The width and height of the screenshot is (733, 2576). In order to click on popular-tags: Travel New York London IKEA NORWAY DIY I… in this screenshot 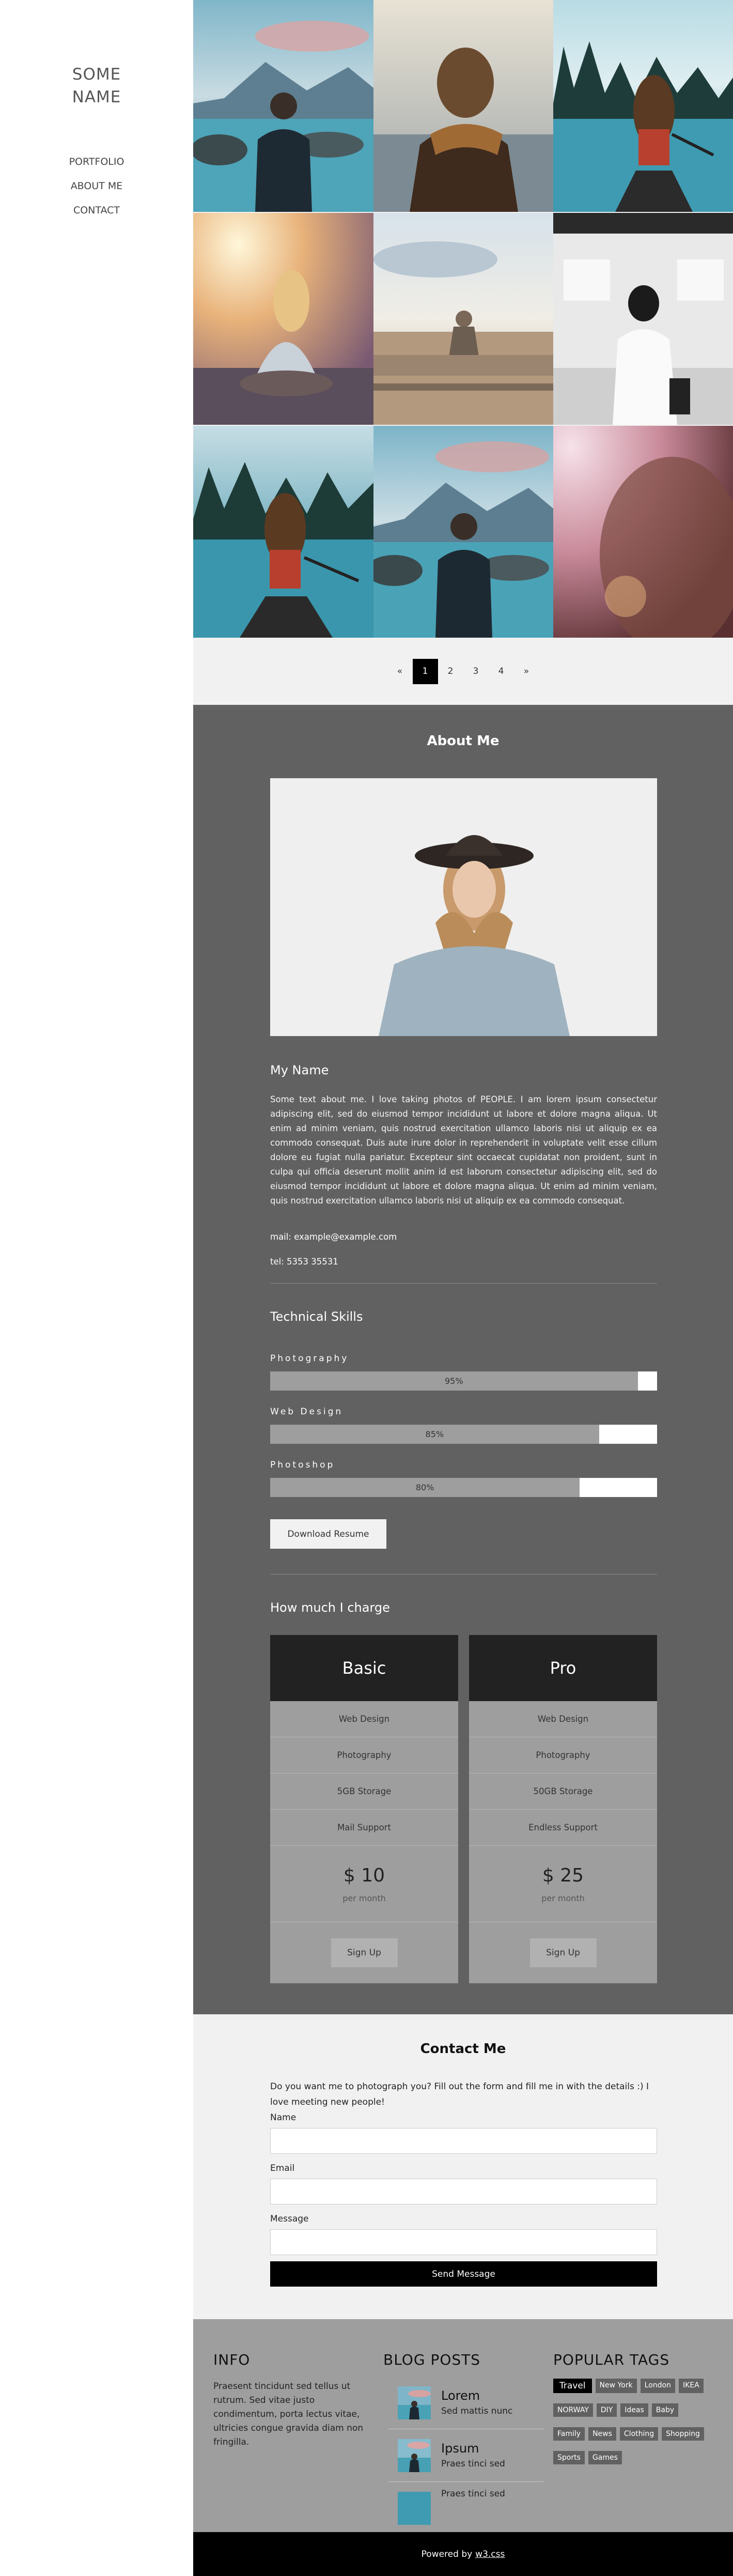, I will do `click(633, 2427)`.